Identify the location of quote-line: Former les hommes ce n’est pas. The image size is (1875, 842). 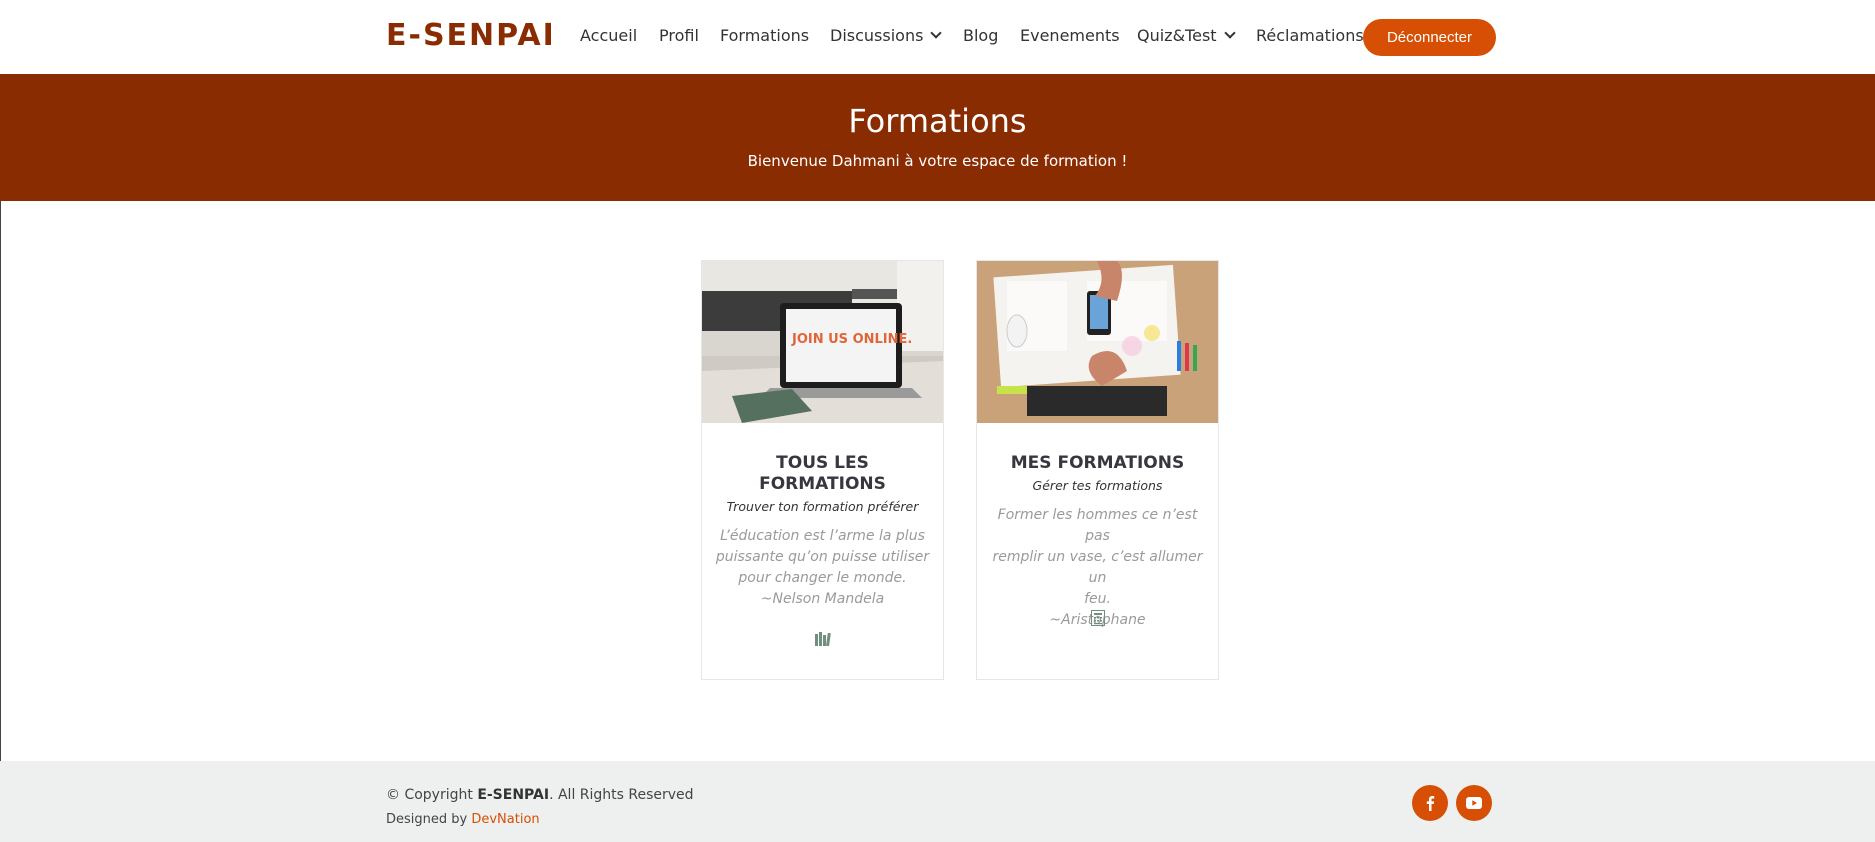
(1097, 525).